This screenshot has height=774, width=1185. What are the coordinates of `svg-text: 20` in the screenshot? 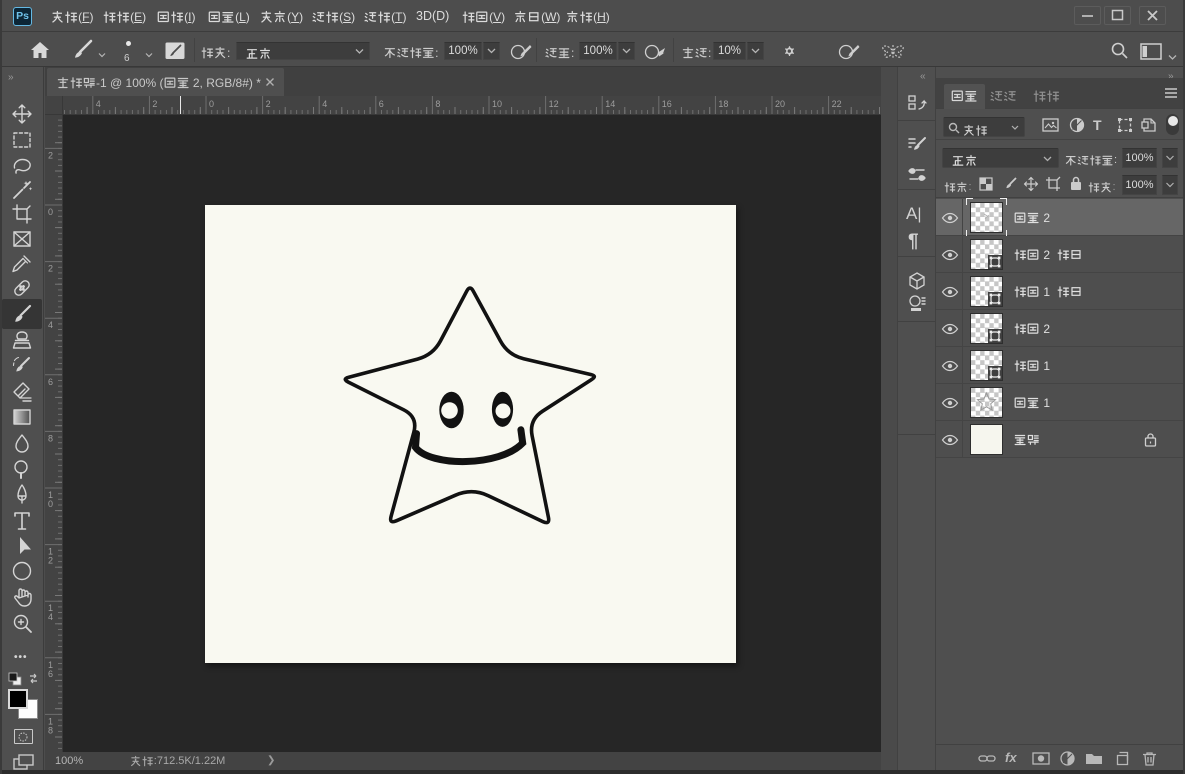 It's located at (780, 104).